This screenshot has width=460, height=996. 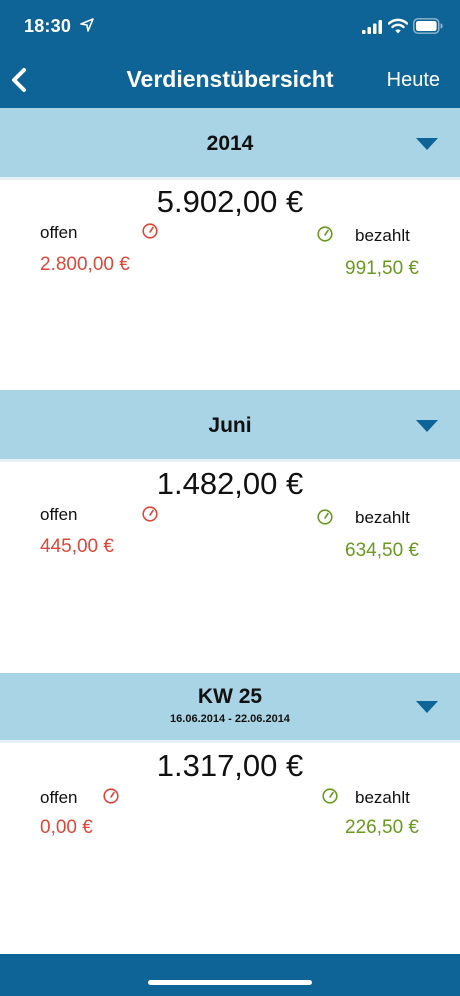 What do you see at coordinates (382, 268) in the screenshot?
I see `paid-amount: 991,50 €` at bounding box center [382, 268].